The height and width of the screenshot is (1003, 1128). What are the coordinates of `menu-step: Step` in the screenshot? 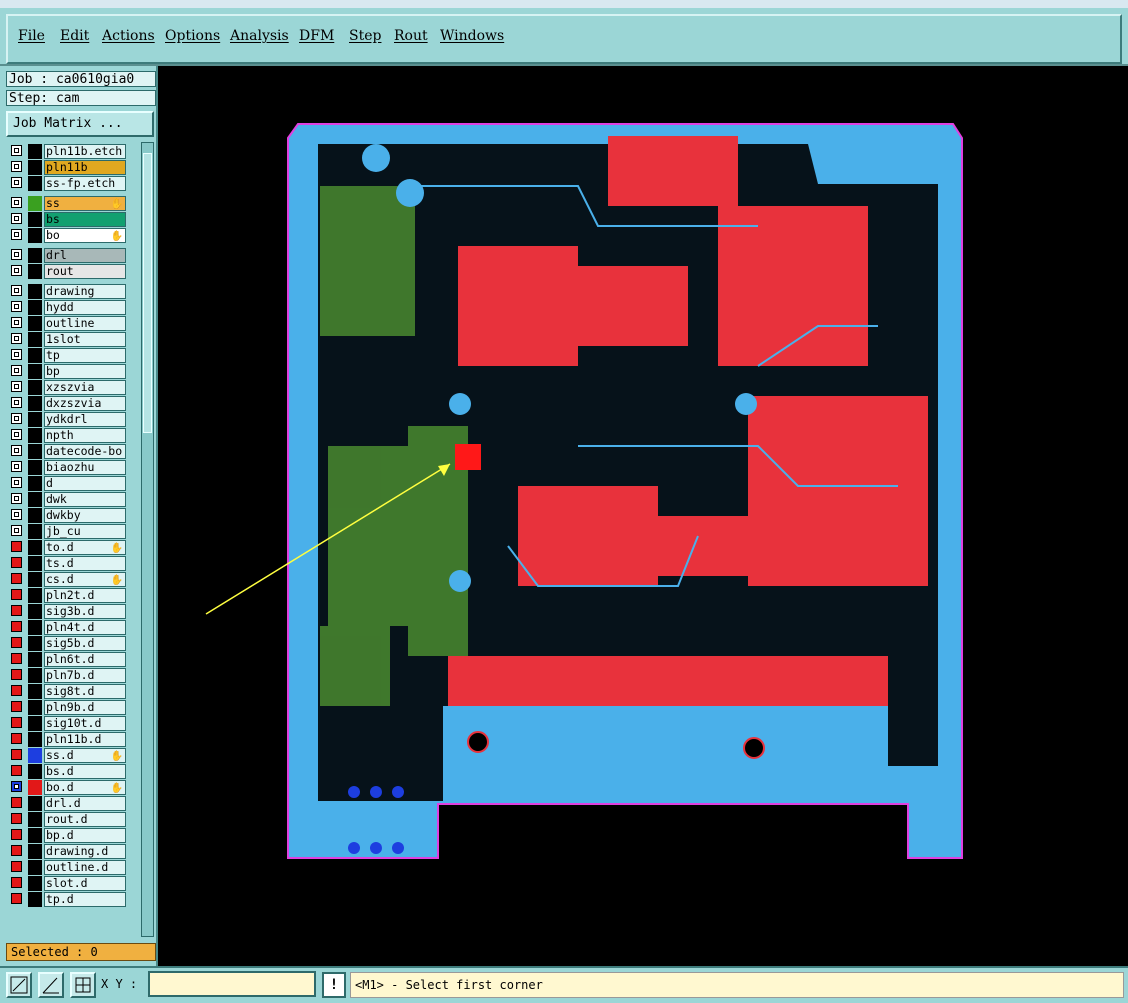 It's located at (365, 36).